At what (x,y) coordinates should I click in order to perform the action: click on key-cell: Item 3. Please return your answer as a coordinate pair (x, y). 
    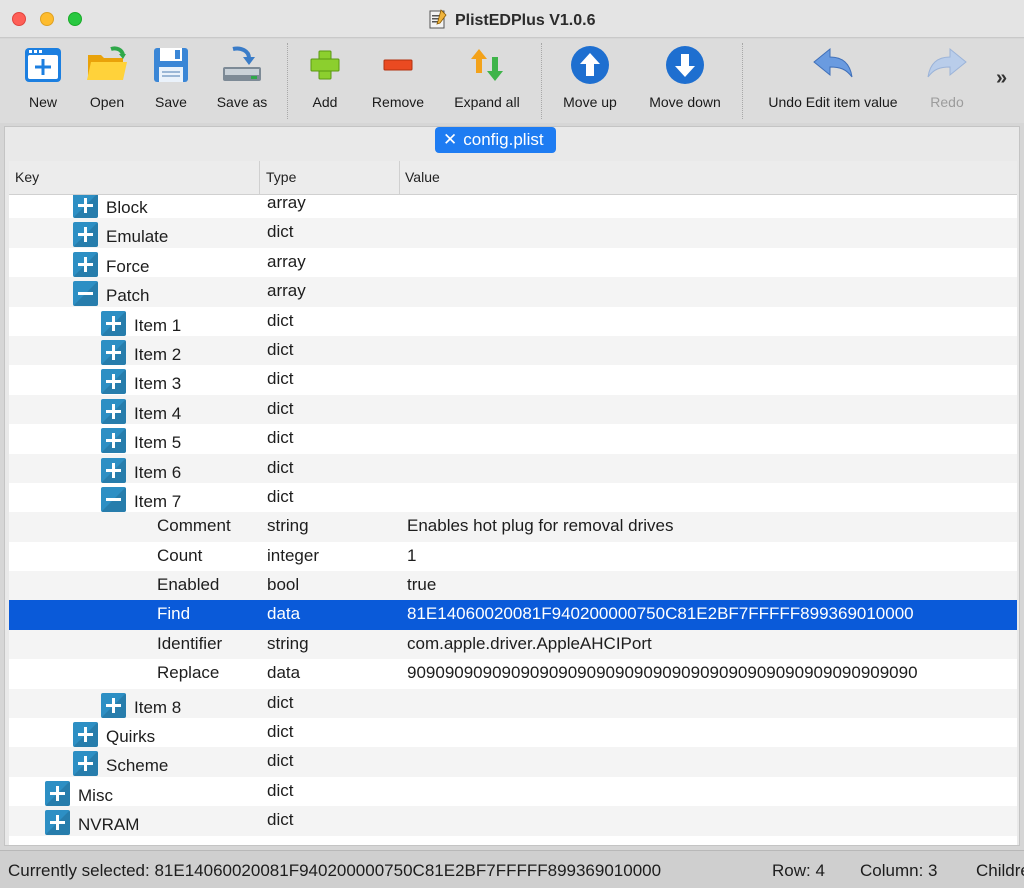
    Looking at the image, I should click on (141, 382).